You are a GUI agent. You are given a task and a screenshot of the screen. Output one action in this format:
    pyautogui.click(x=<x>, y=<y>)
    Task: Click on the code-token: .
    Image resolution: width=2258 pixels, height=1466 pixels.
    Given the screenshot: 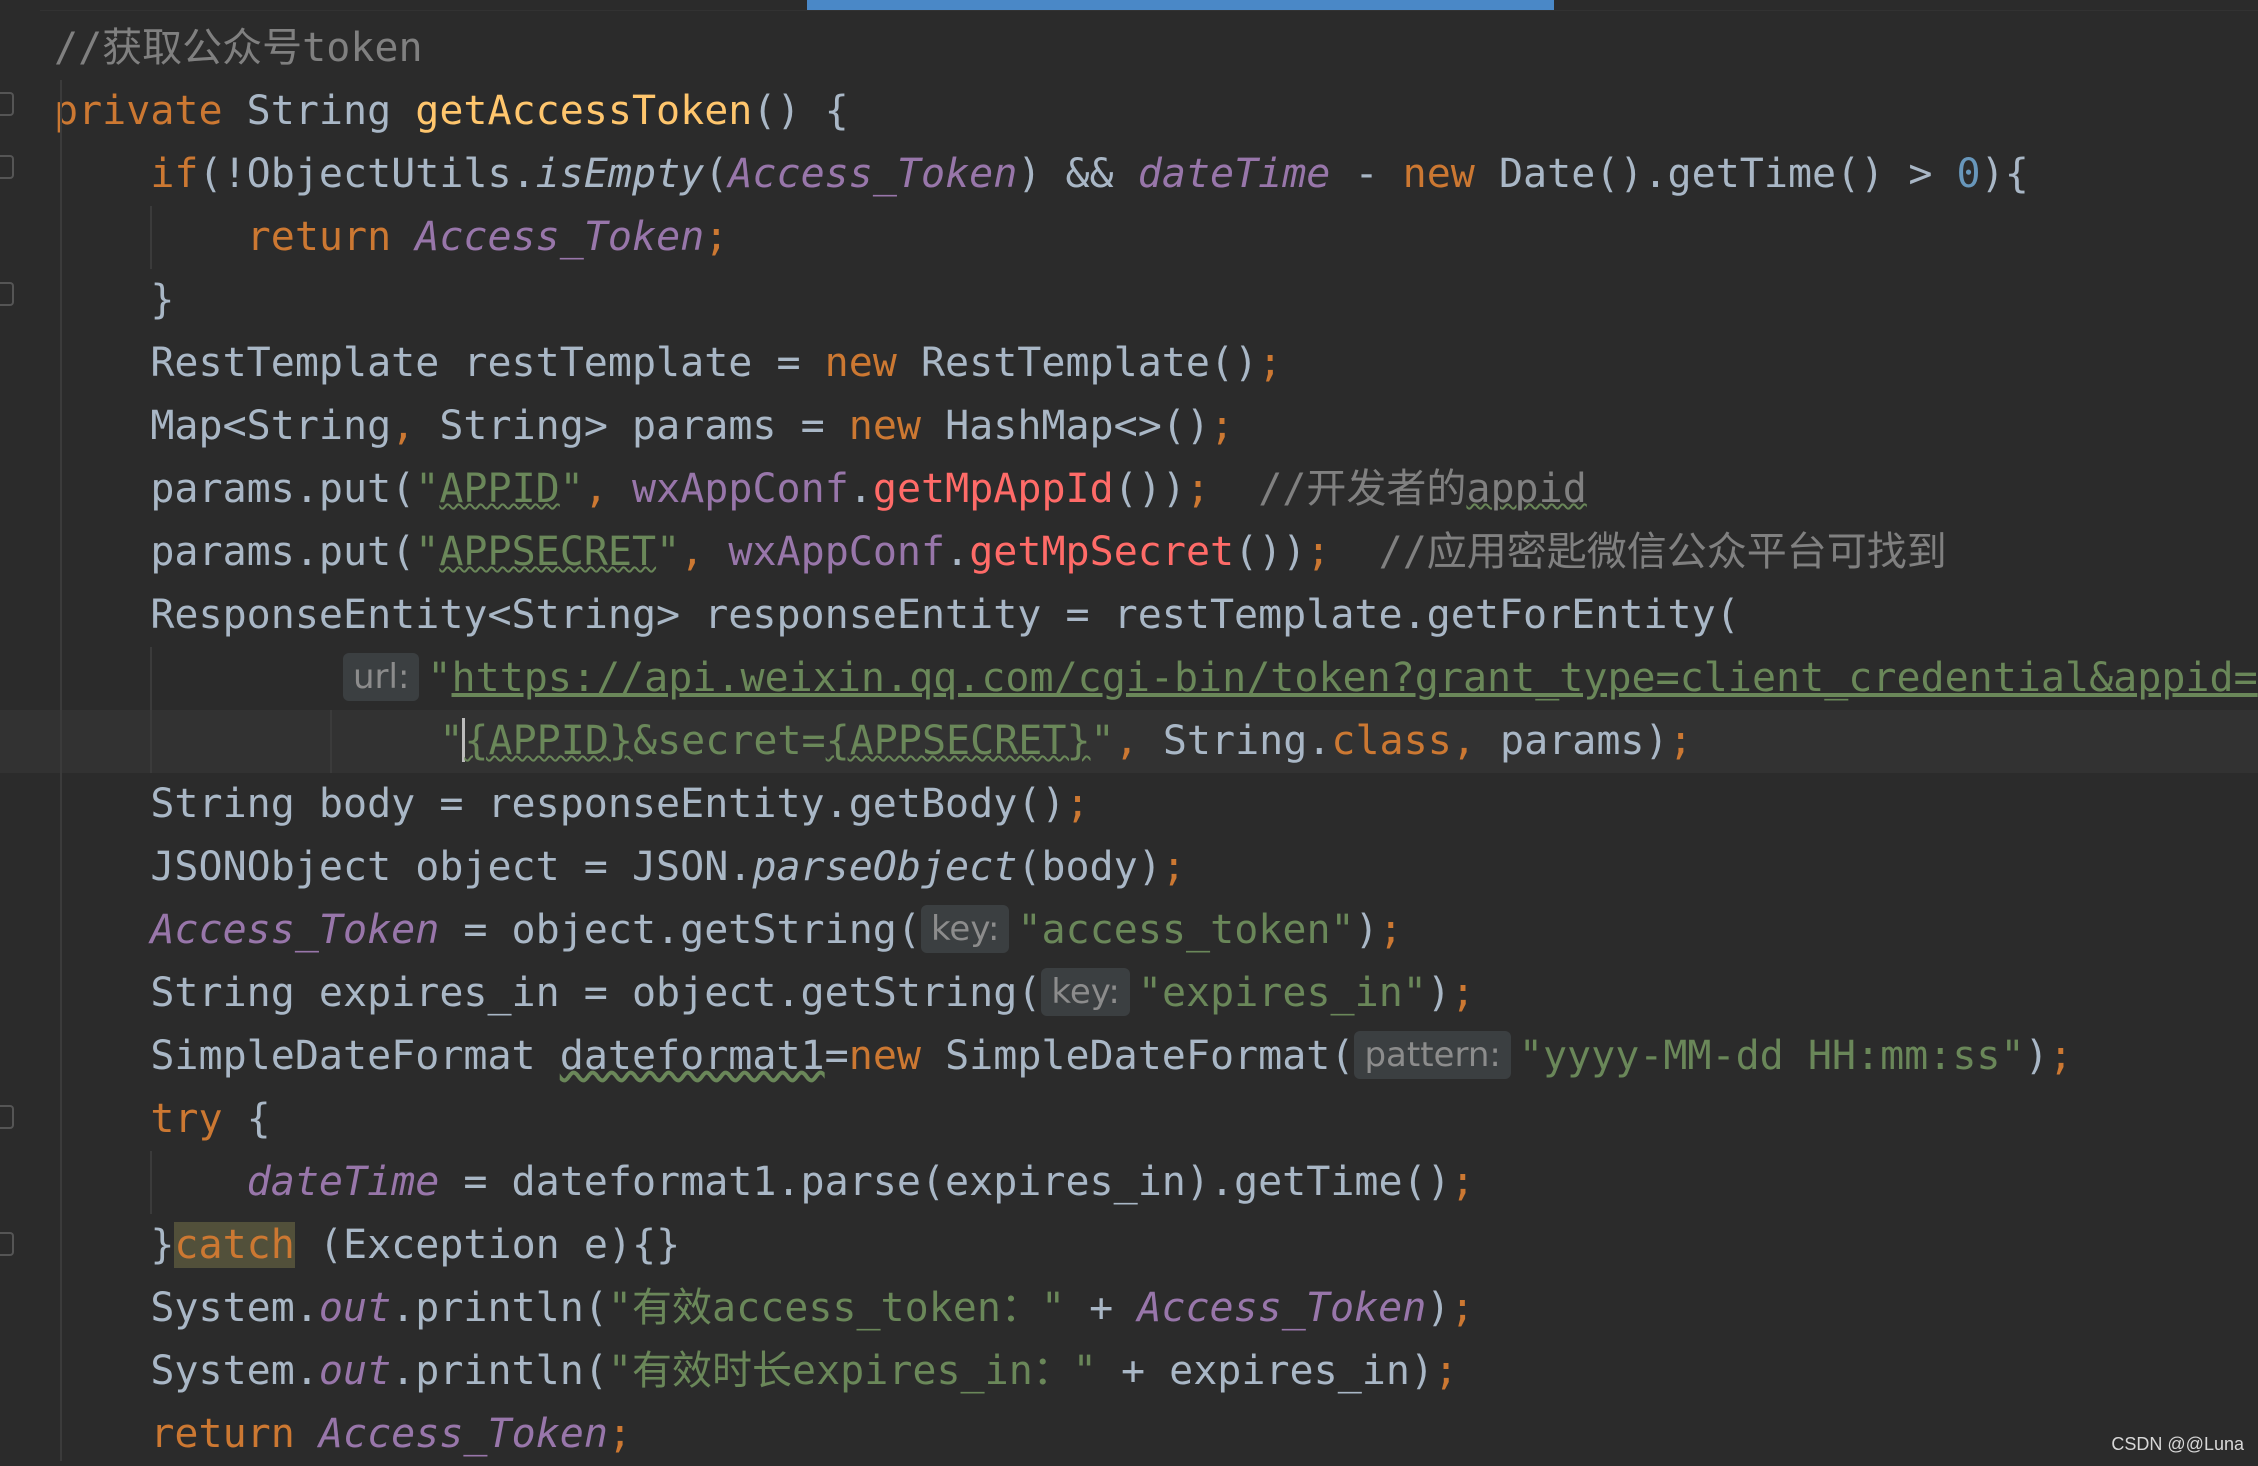 What is the action you would take?
    pyautogui.click(x=957, y=552)
    